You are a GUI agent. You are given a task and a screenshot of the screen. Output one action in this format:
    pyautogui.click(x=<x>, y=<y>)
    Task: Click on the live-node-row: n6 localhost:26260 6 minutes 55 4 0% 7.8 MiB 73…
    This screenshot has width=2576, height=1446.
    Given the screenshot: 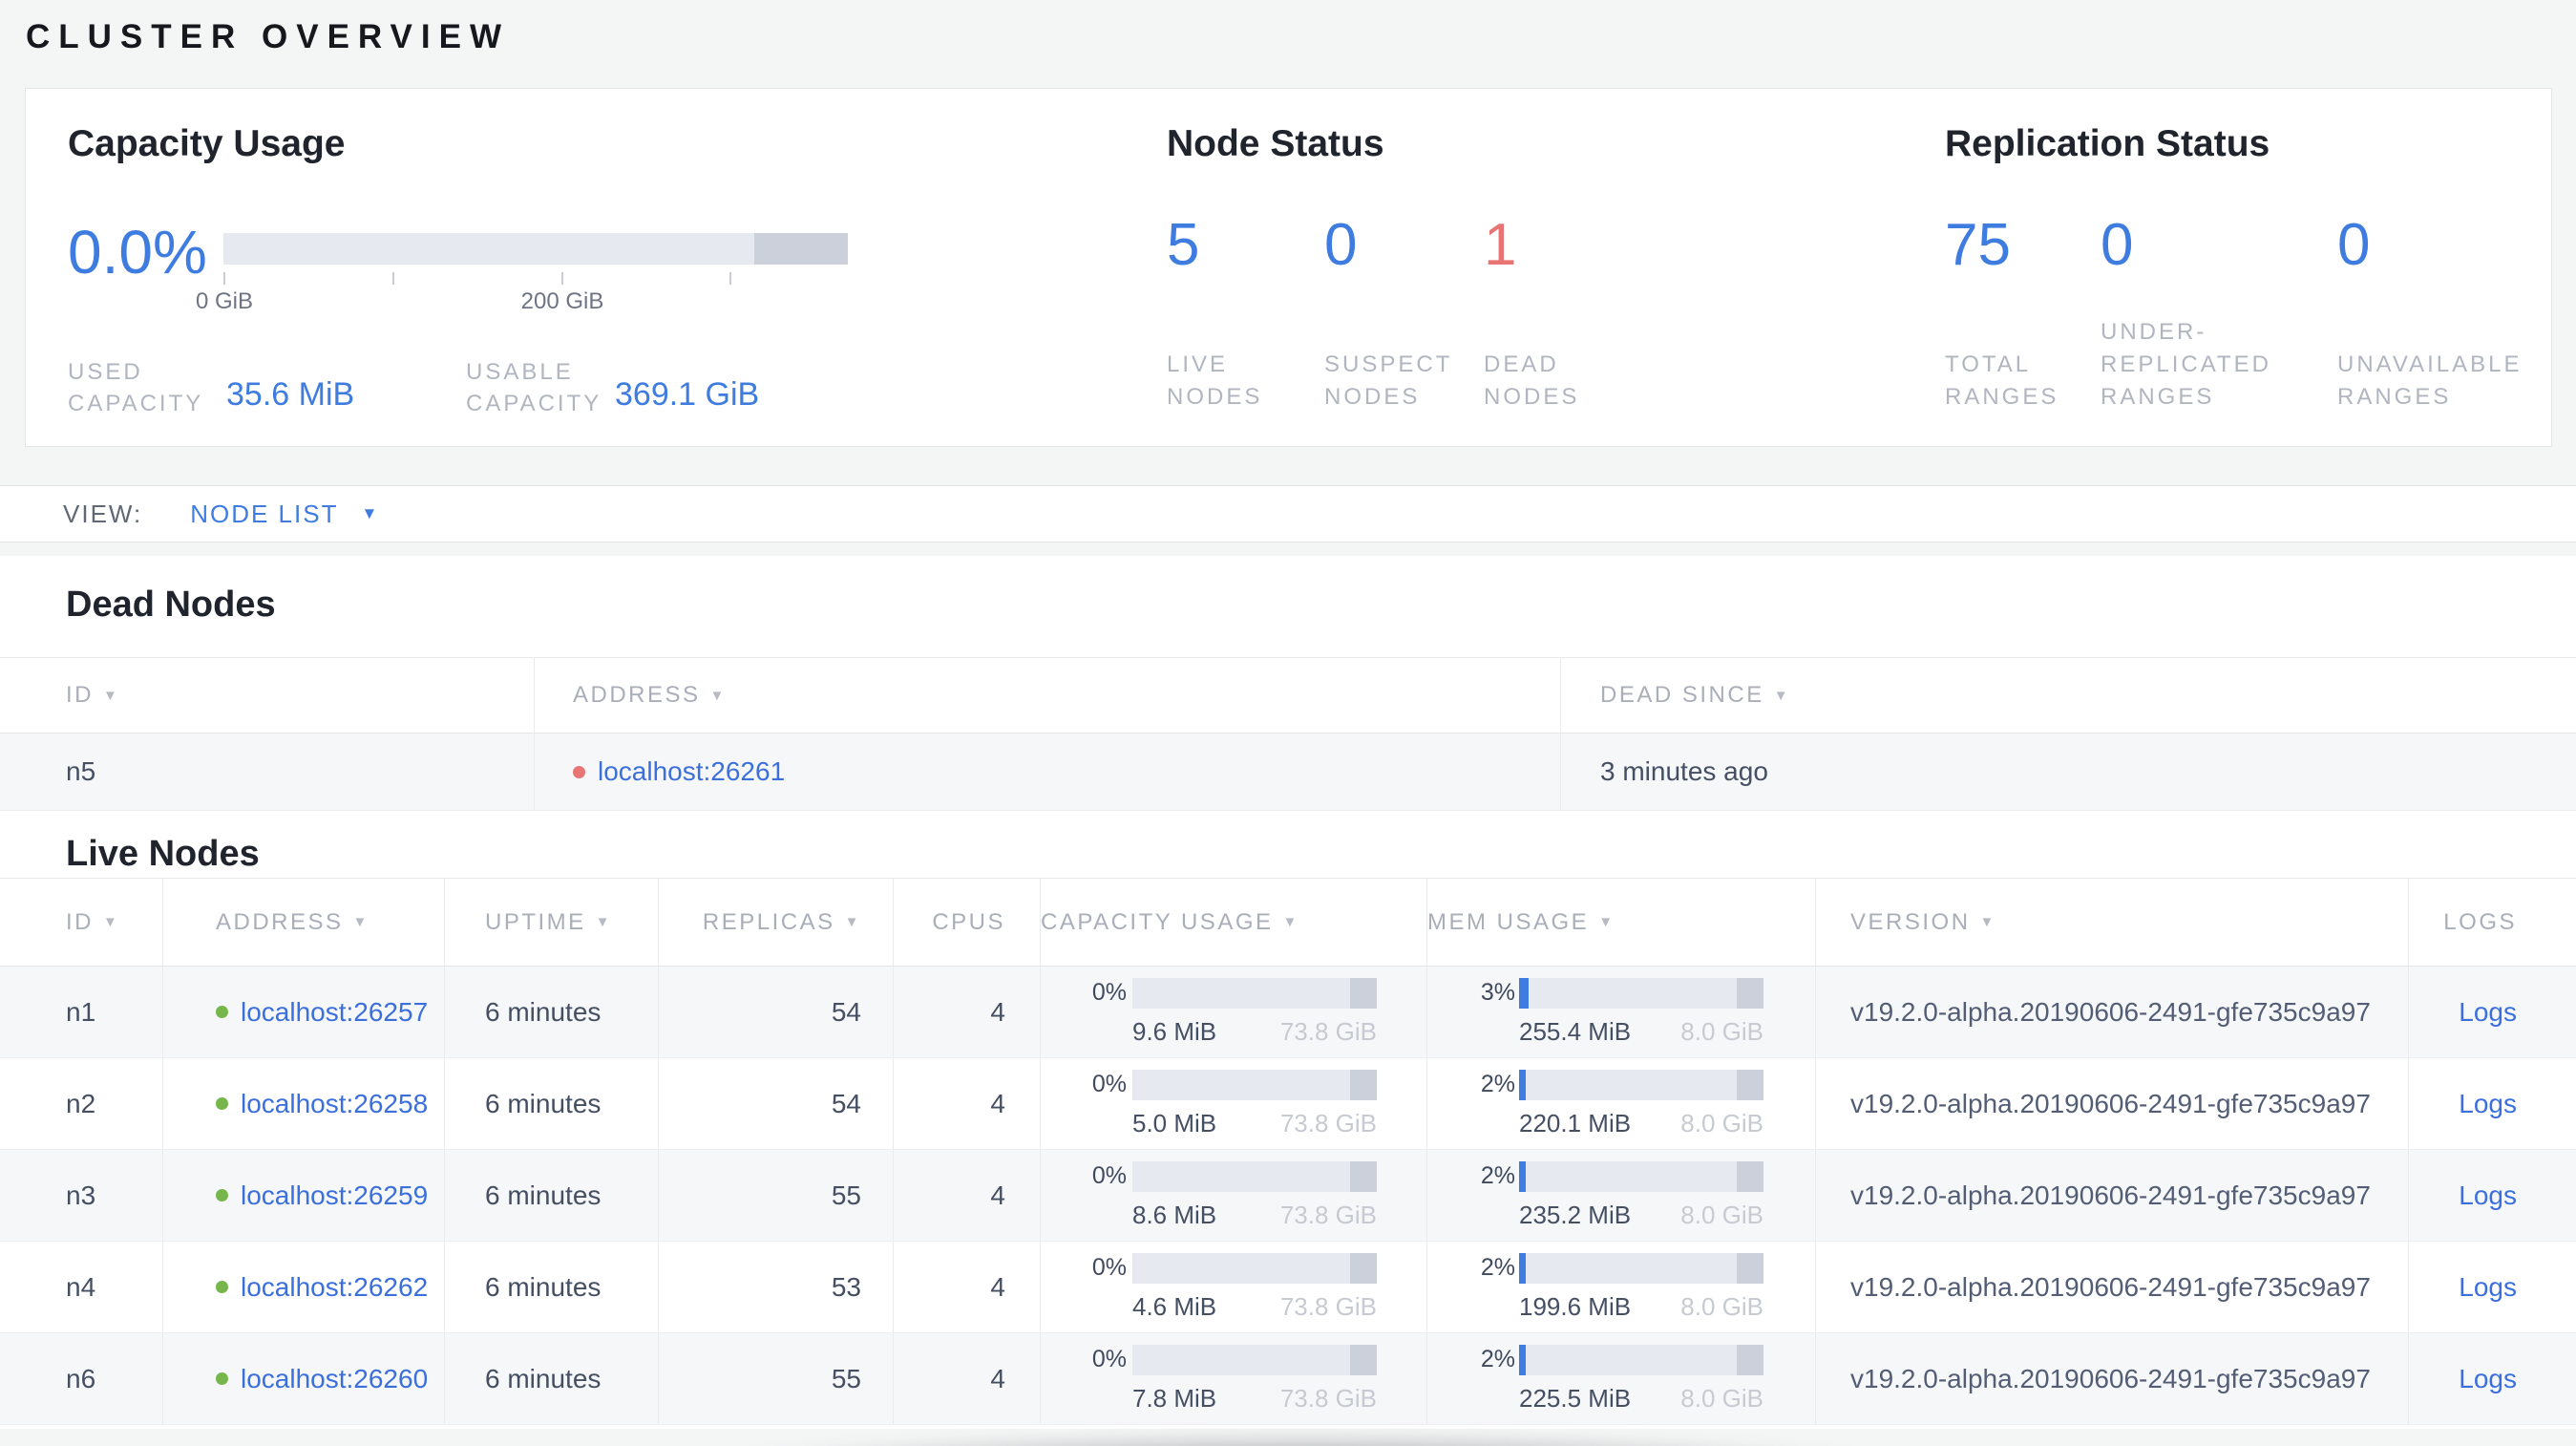 What is the action you would take?
    pyautogui.click(x=1288, y=1379)
    